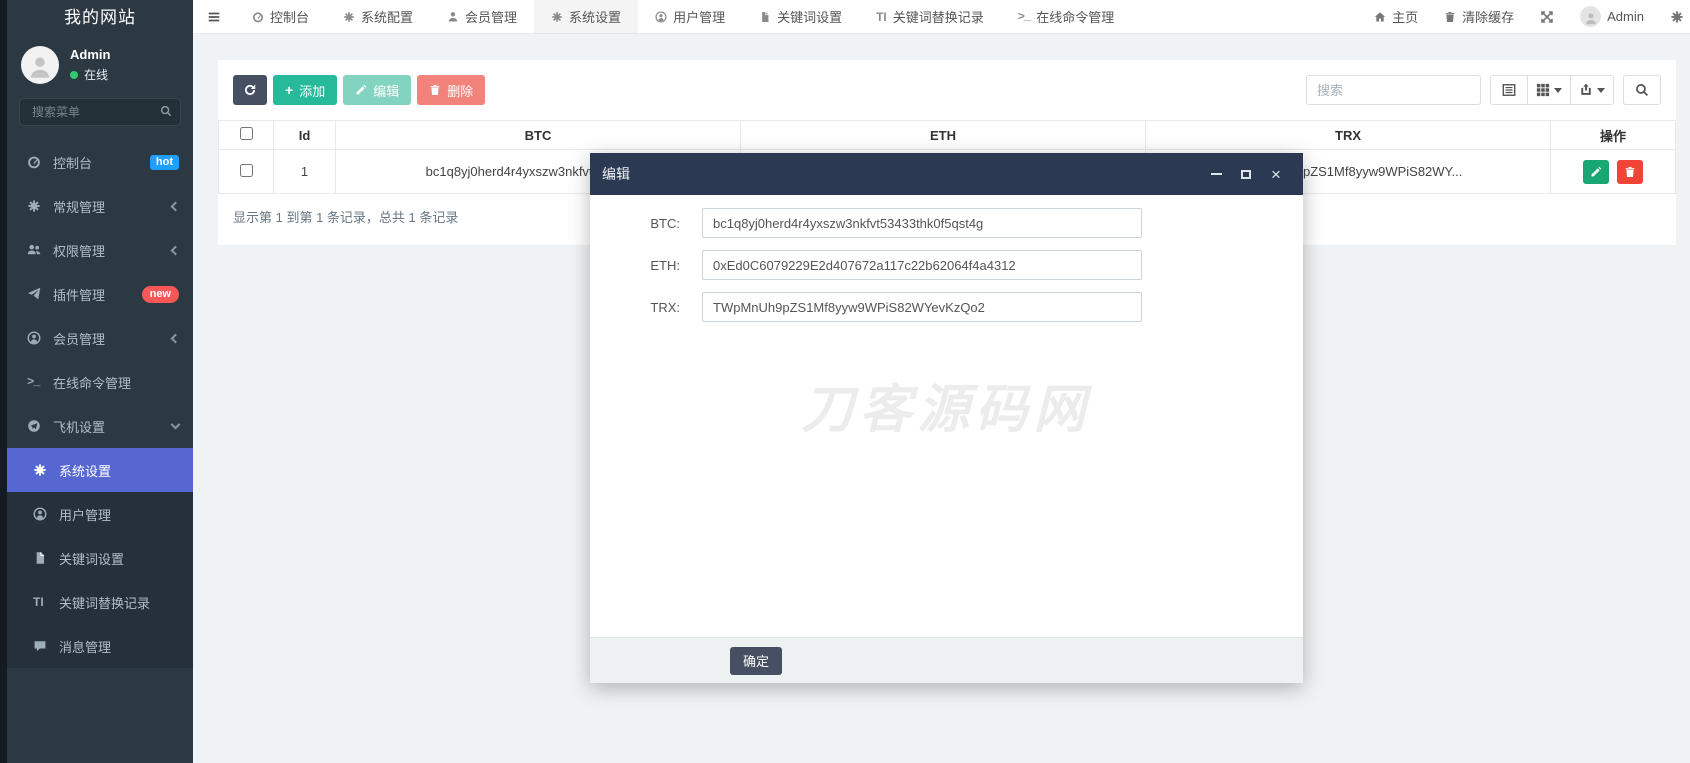  Describe the element at coordinates (1677, 17) in the screenshot. I see `gears-icon` at that location.